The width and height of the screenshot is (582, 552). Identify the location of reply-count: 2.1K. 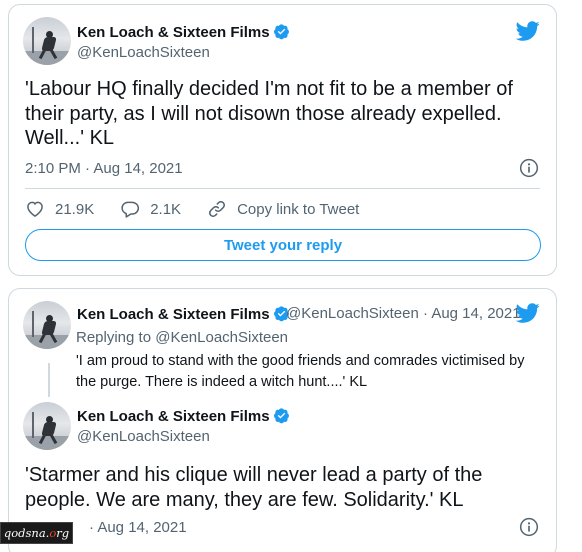
(166, 209).